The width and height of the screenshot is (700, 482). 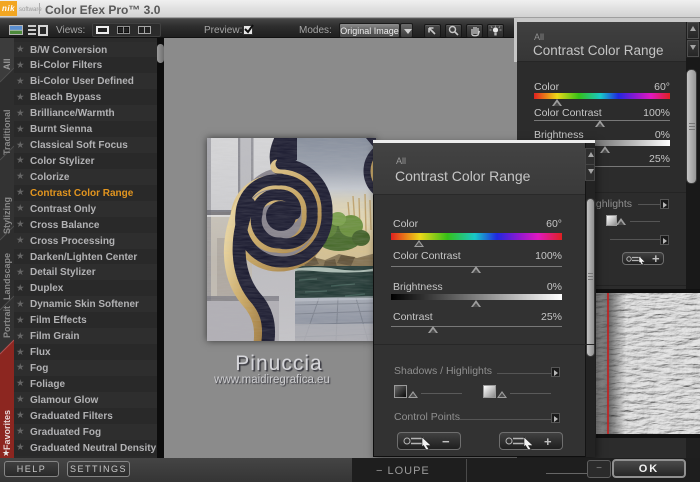 What do you see at coordinates (7, 430) in the screenshot?
I see `svg-text: Favorites` at bounding box center [7, 430].